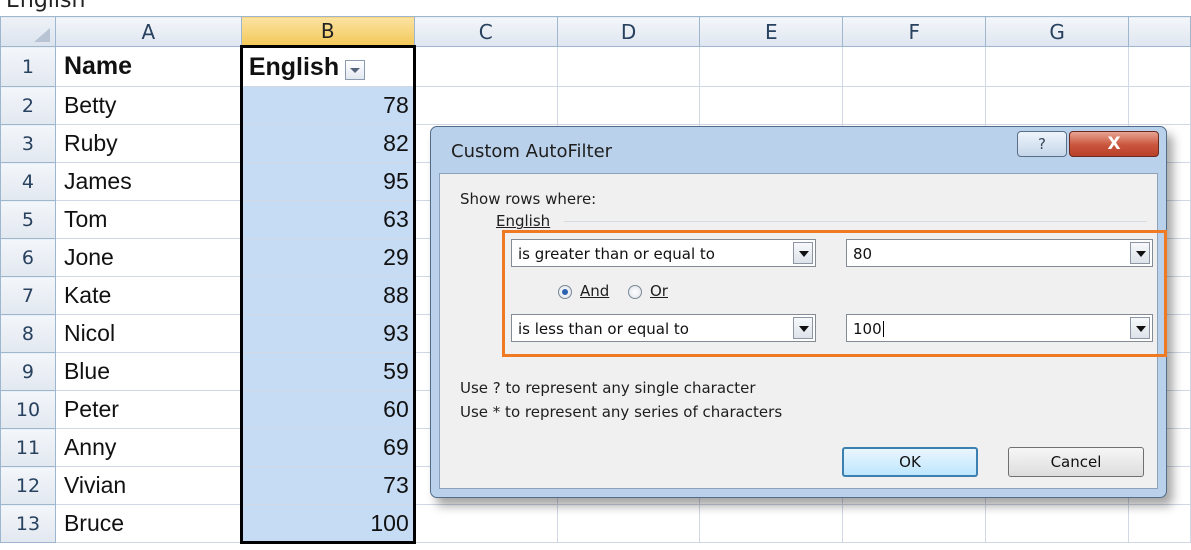 The image size is (1191, 550). What do you see at coordinates (616, 254) in the screenshot?
I see `condition1-operator-value: is greater than or equal to` at bounding box center [616, 254].